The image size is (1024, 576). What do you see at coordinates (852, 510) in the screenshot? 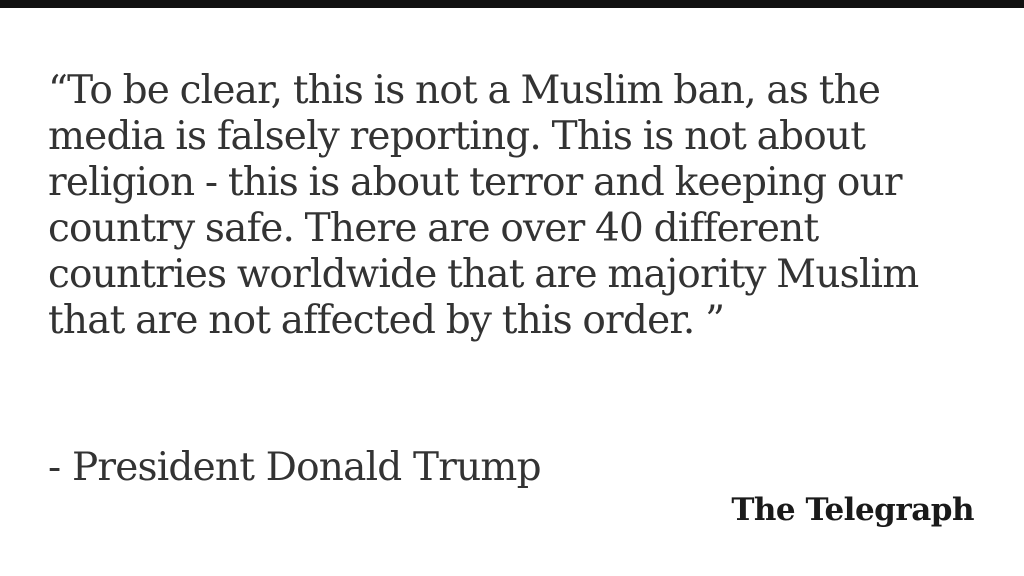
I see `telegraph-logo: The Telegraph` at bounding box center [852, 510].